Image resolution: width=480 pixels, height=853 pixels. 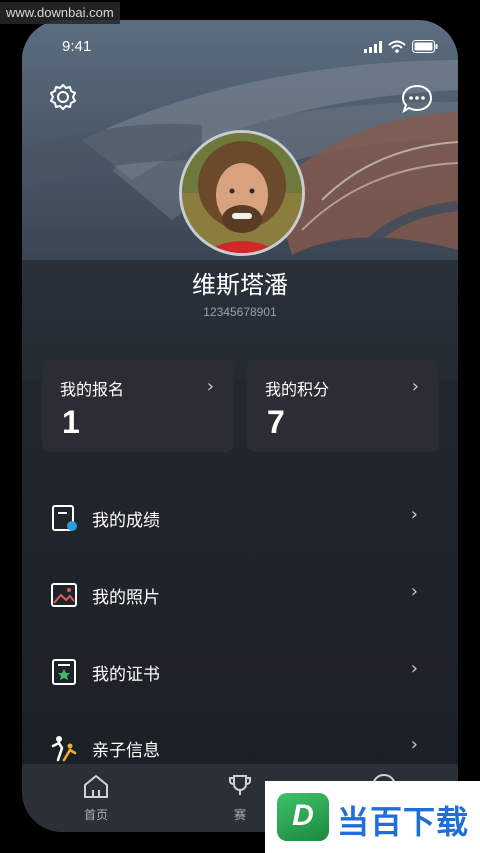 What do you see at coordinates (240, 785) in the screenshot?
I see `trophy-icon` at bounding box center [240, 785].